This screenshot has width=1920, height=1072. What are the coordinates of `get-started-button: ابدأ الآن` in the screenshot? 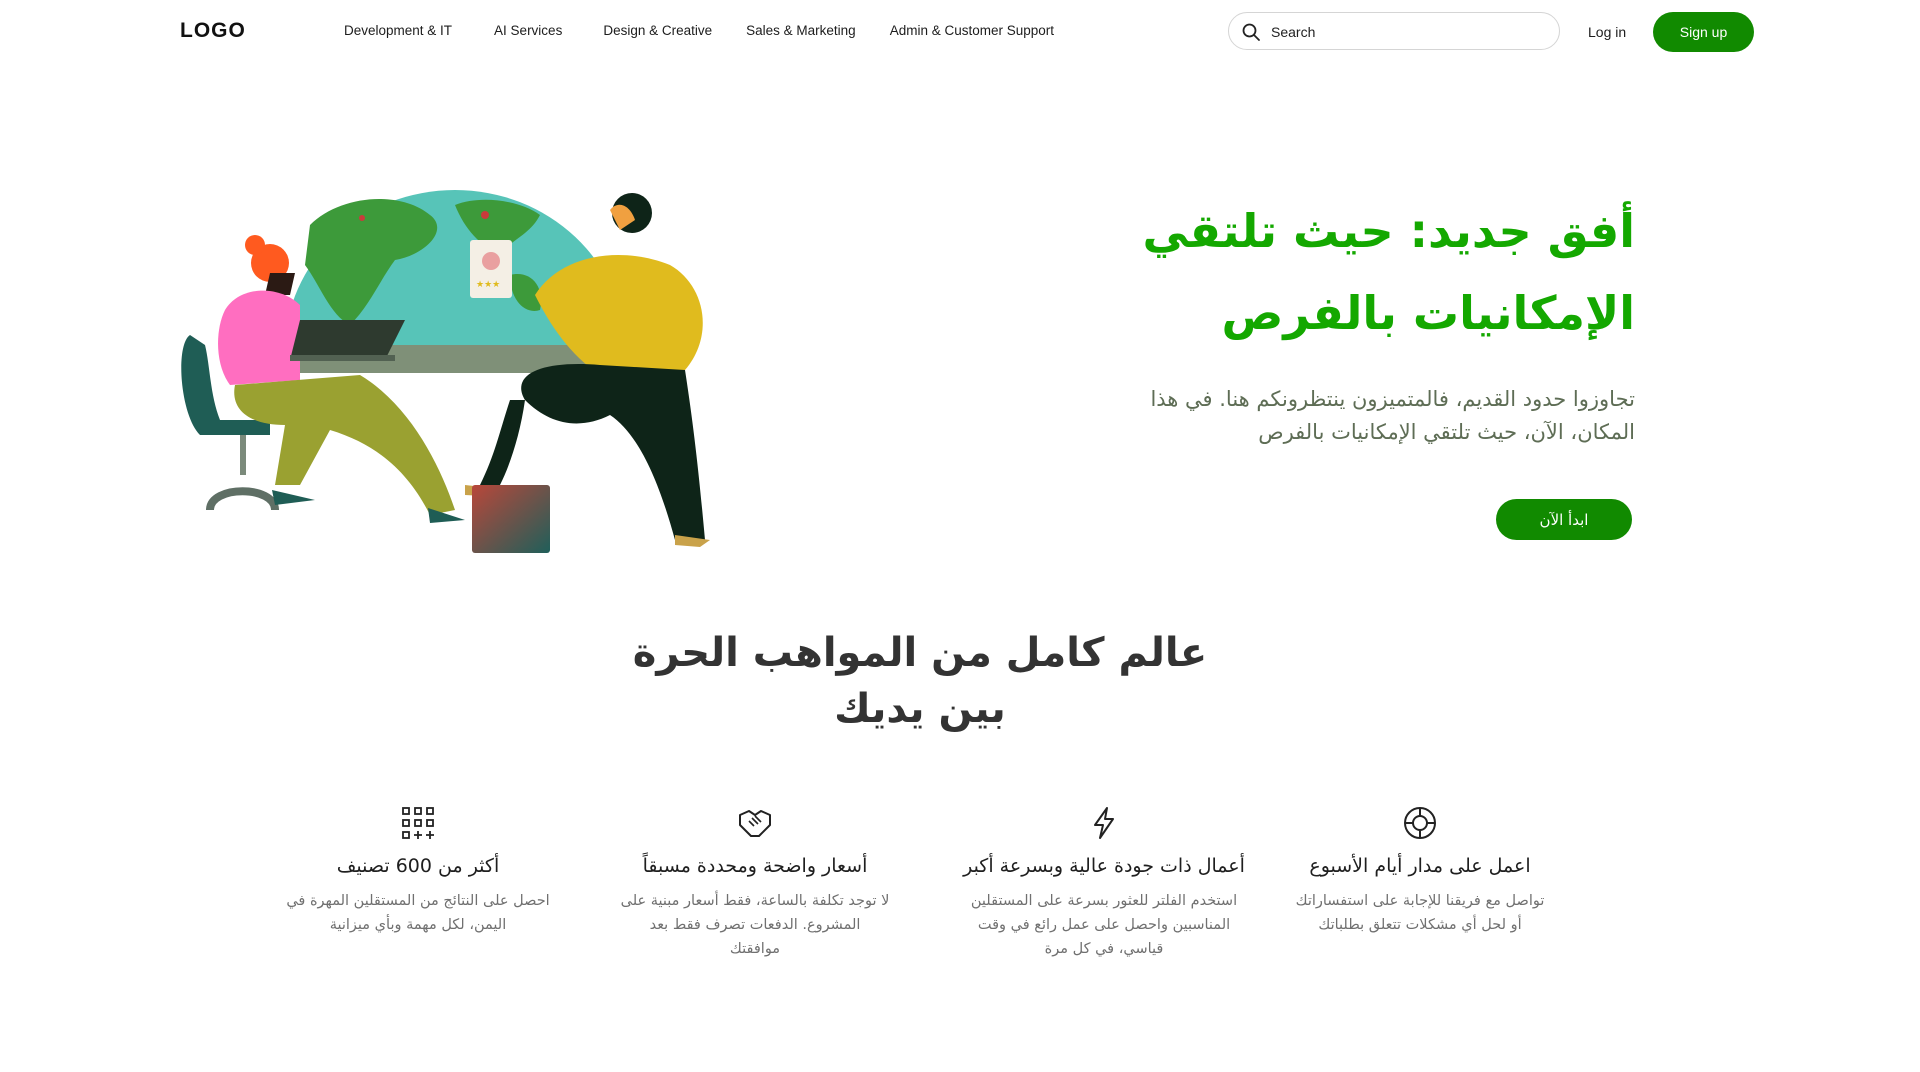 It's located at (1564, 519).